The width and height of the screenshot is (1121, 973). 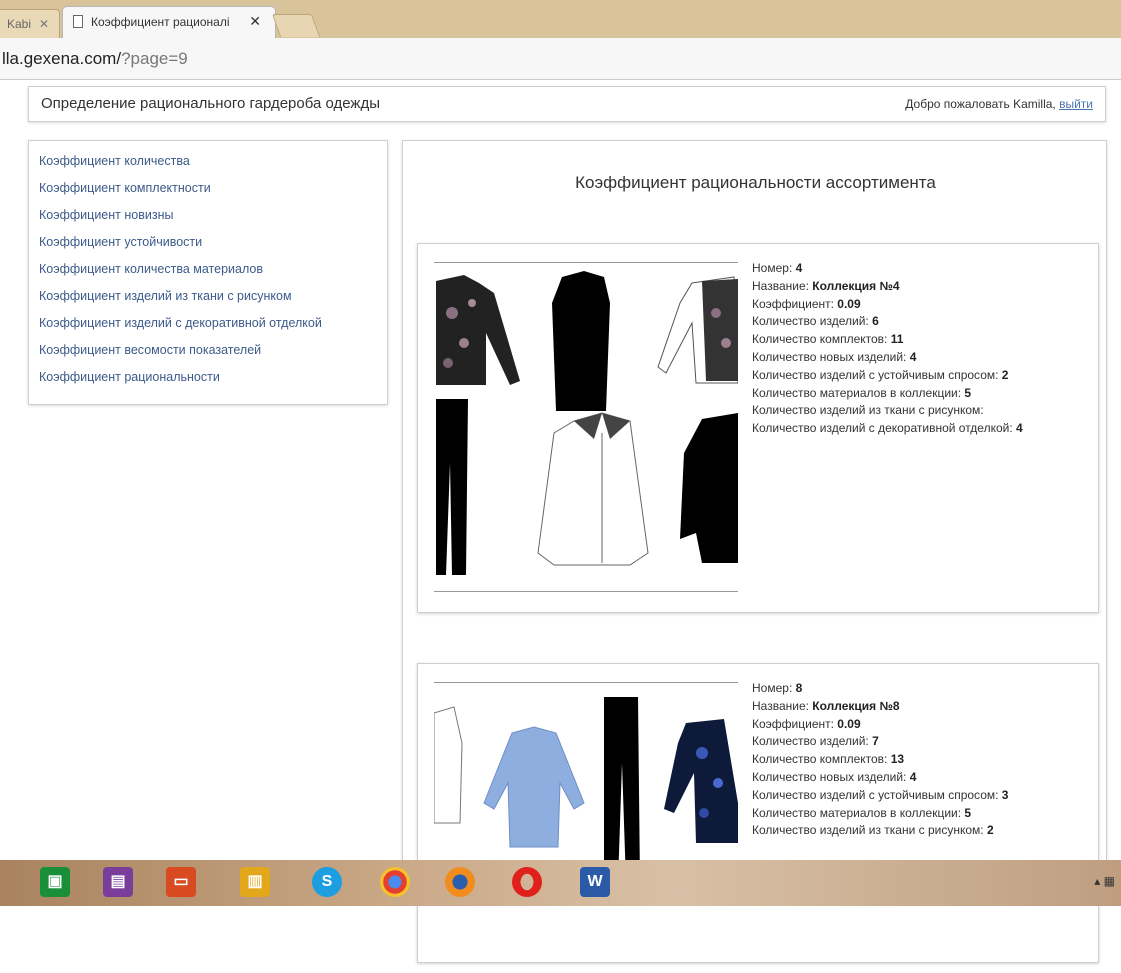 I want to click on document-icon, so click(x=78, y=21).